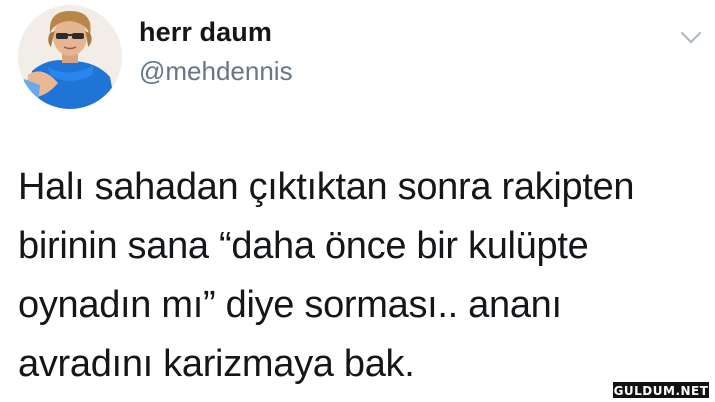 Image resolution: width=715 pixels, height=402 pixels. Describe the element at coordinates (326, 187) in the screenshot. I see `tweet-text-line: Halı sahadan çıktıktan sonra rakipten` at that location.